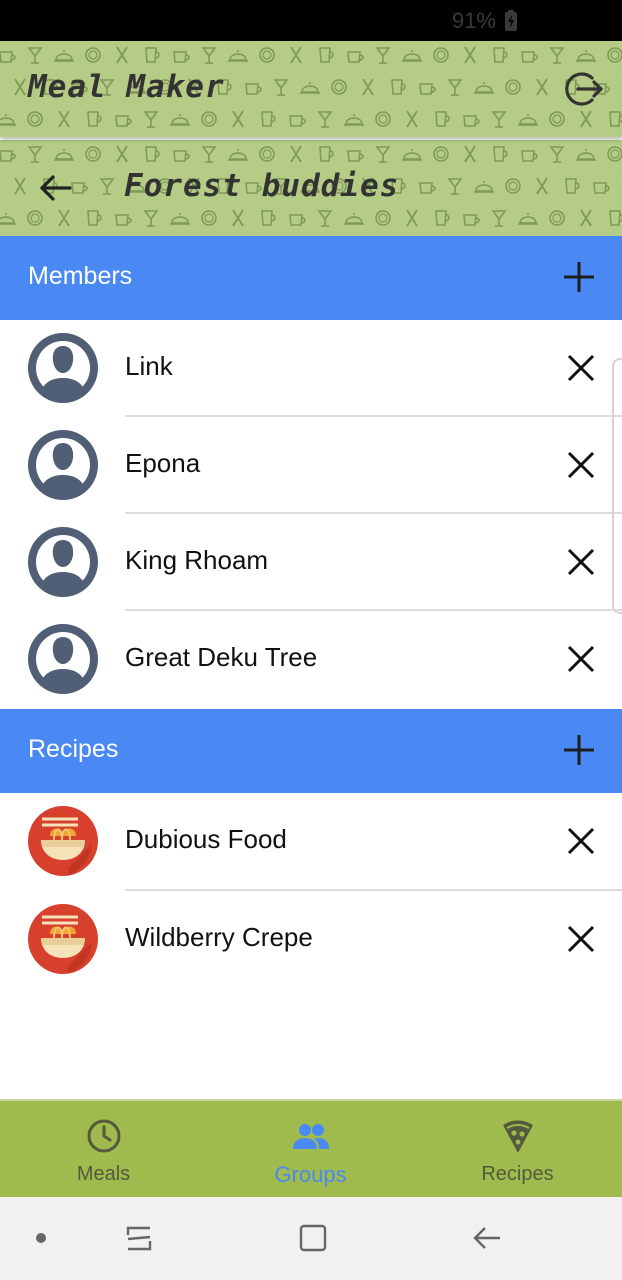 The width and height of the screenshot is (622, 1280). Describe the element at coordinates (487, 1238) in the screenshot. I see `back-icon` at that location.